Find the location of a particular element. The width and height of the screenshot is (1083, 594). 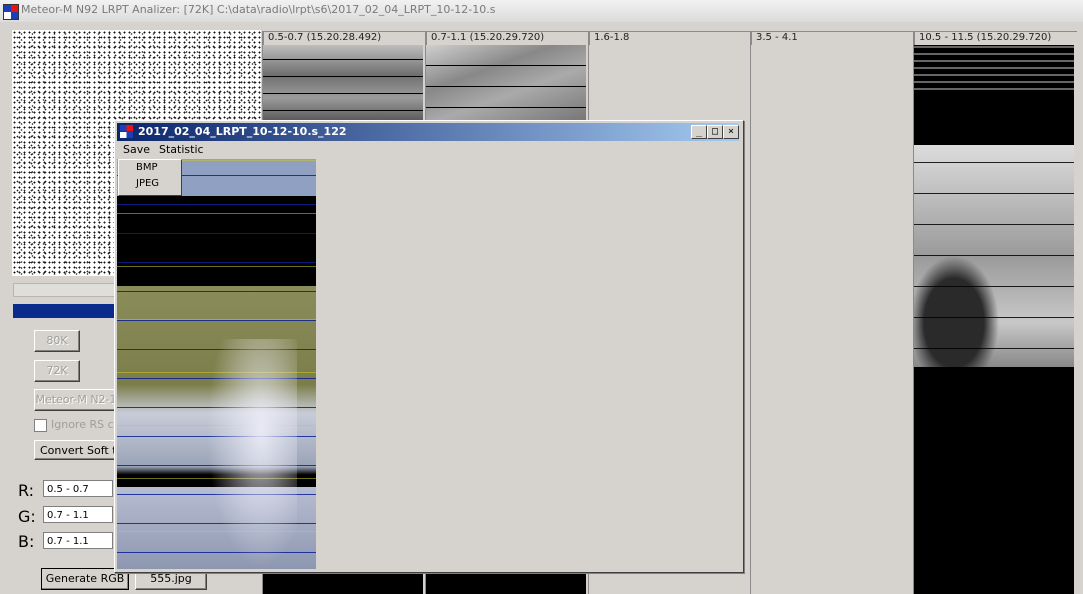

channel-1-image is located at coordinates (343, 82).